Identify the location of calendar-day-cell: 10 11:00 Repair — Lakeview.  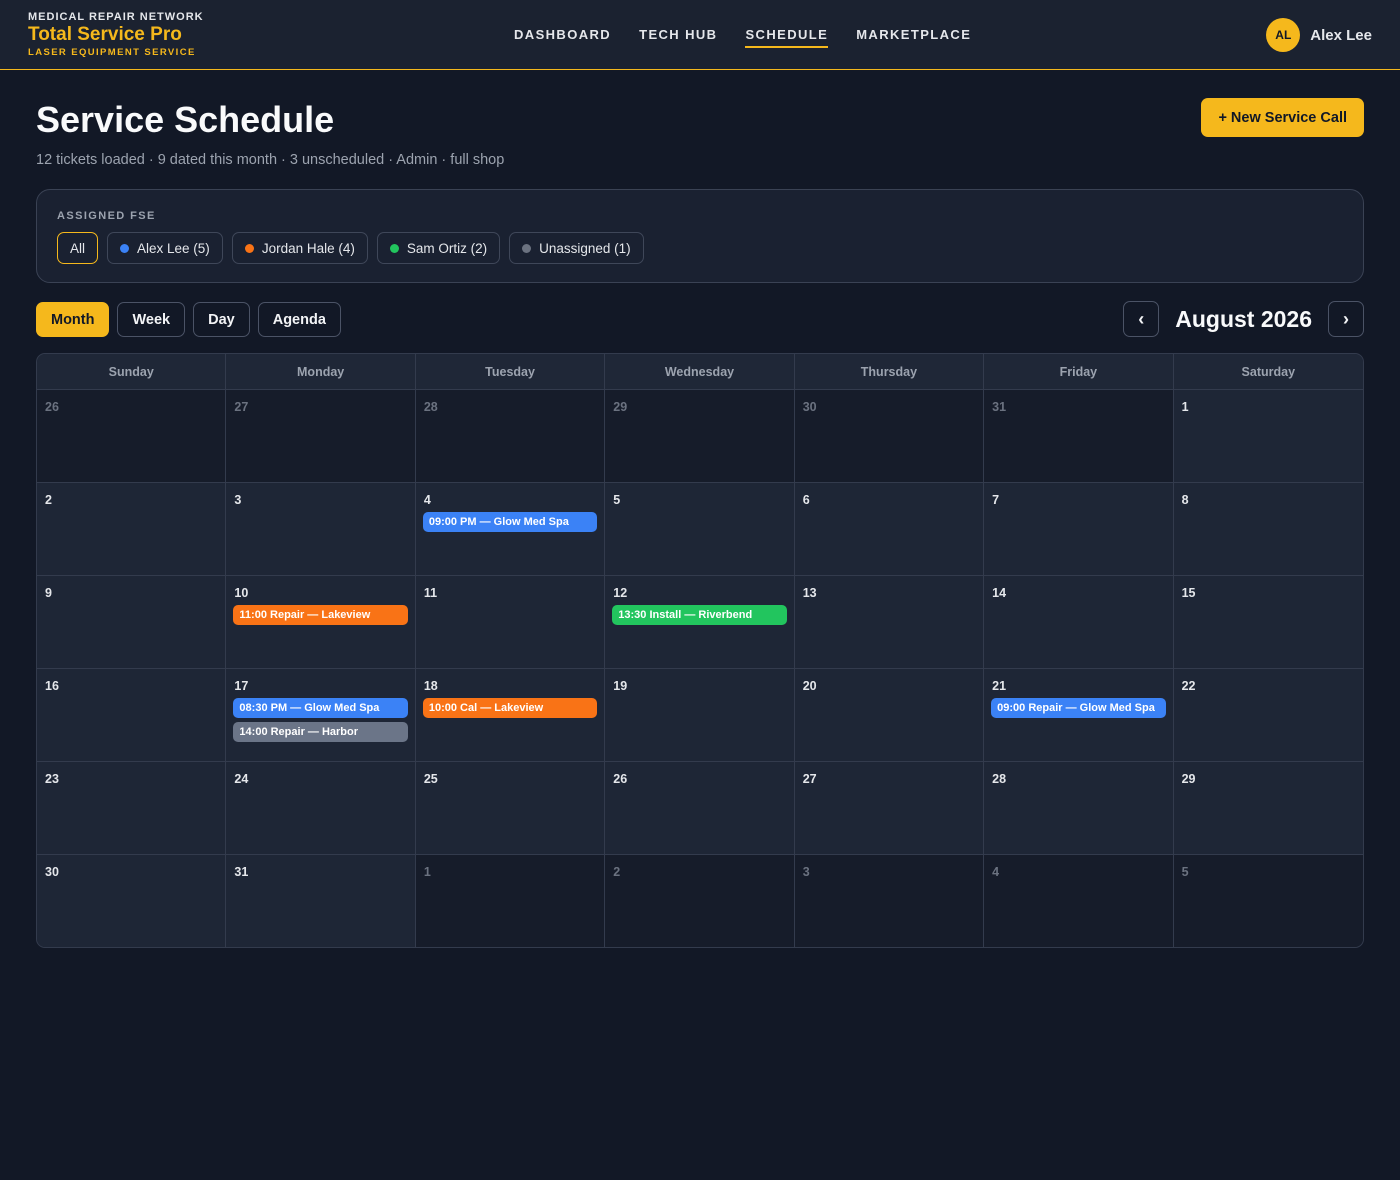
(321, 622).